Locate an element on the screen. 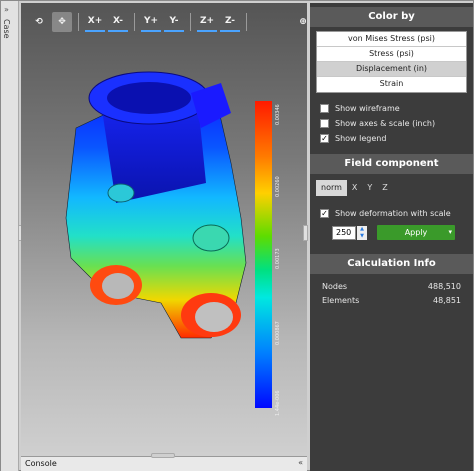 This screenshot has width=474, height=471. apply-button: Apply ▾ is located at coordinates (416, 232).